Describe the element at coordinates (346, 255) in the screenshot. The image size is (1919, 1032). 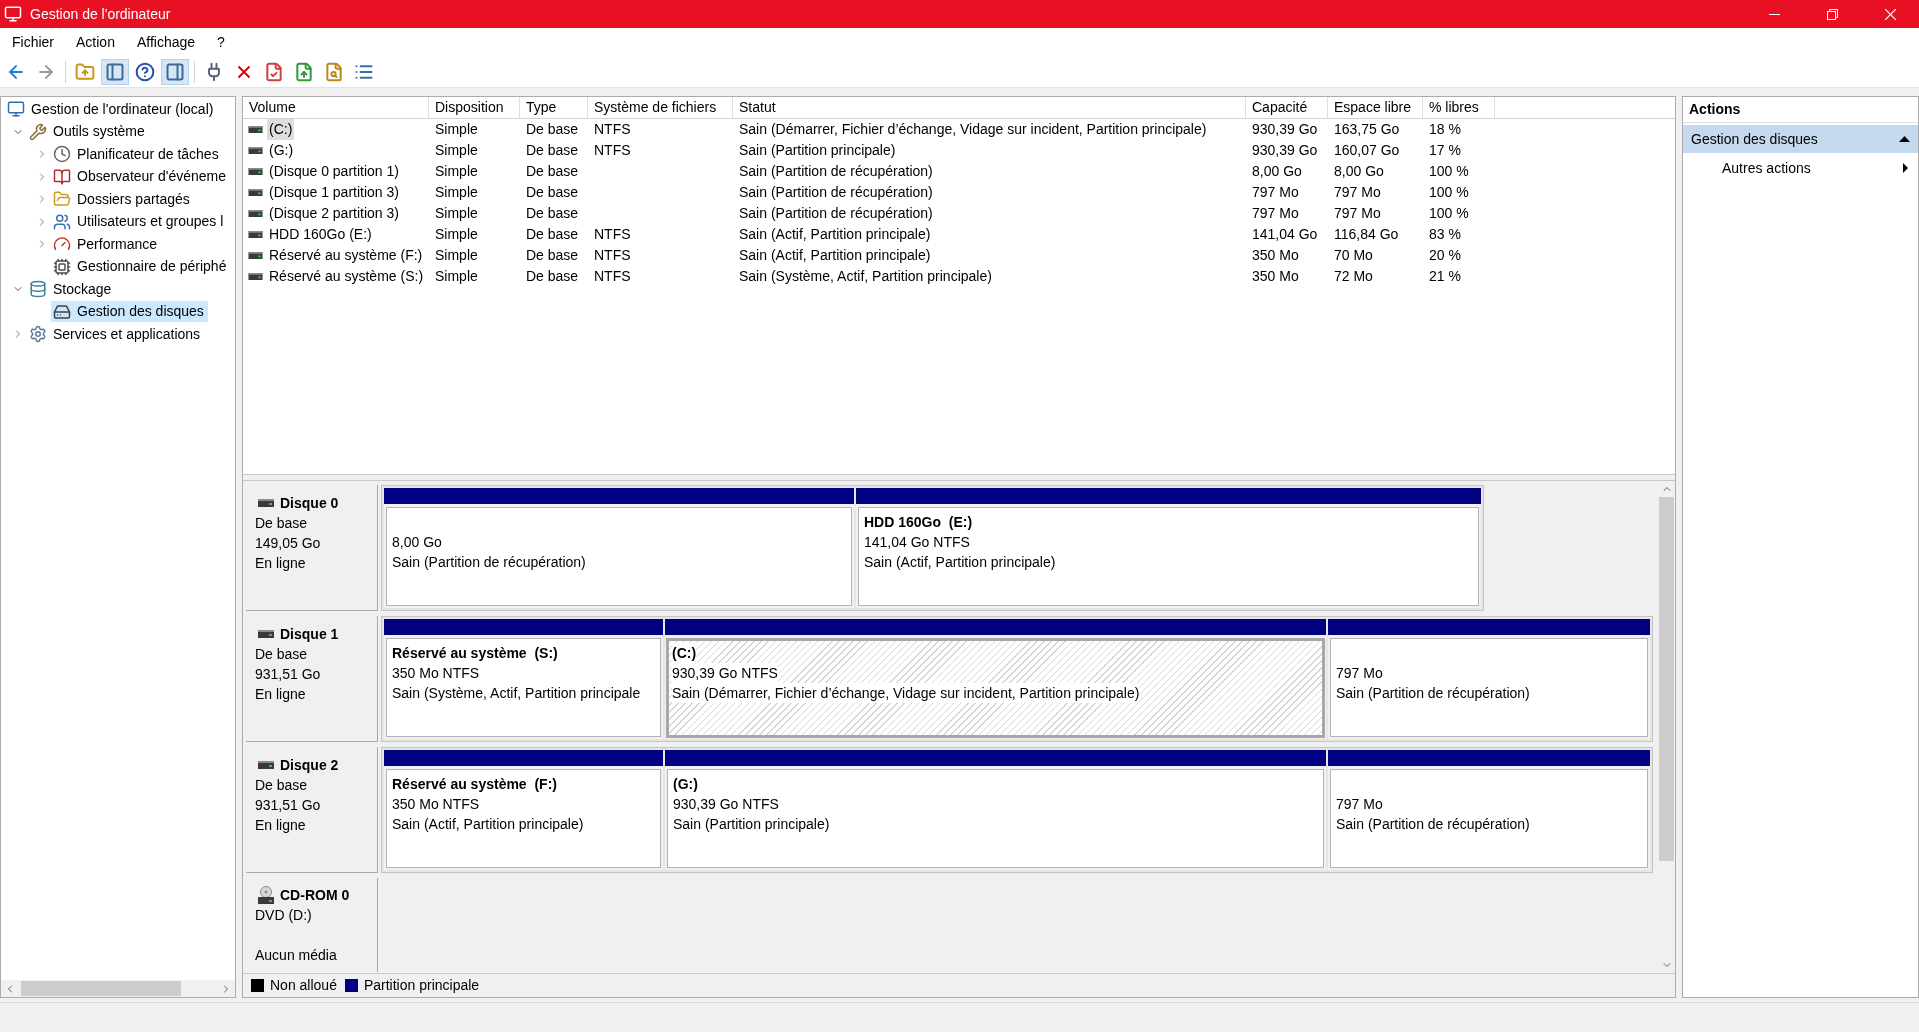
I see `table-cell: Réservé au système (F:)` at that location.